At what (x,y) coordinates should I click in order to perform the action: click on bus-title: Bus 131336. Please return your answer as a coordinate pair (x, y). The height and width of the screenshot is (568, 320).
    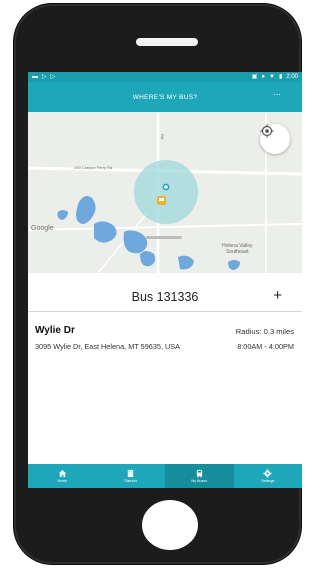
    Looking at the image, I should click on (165, 296).